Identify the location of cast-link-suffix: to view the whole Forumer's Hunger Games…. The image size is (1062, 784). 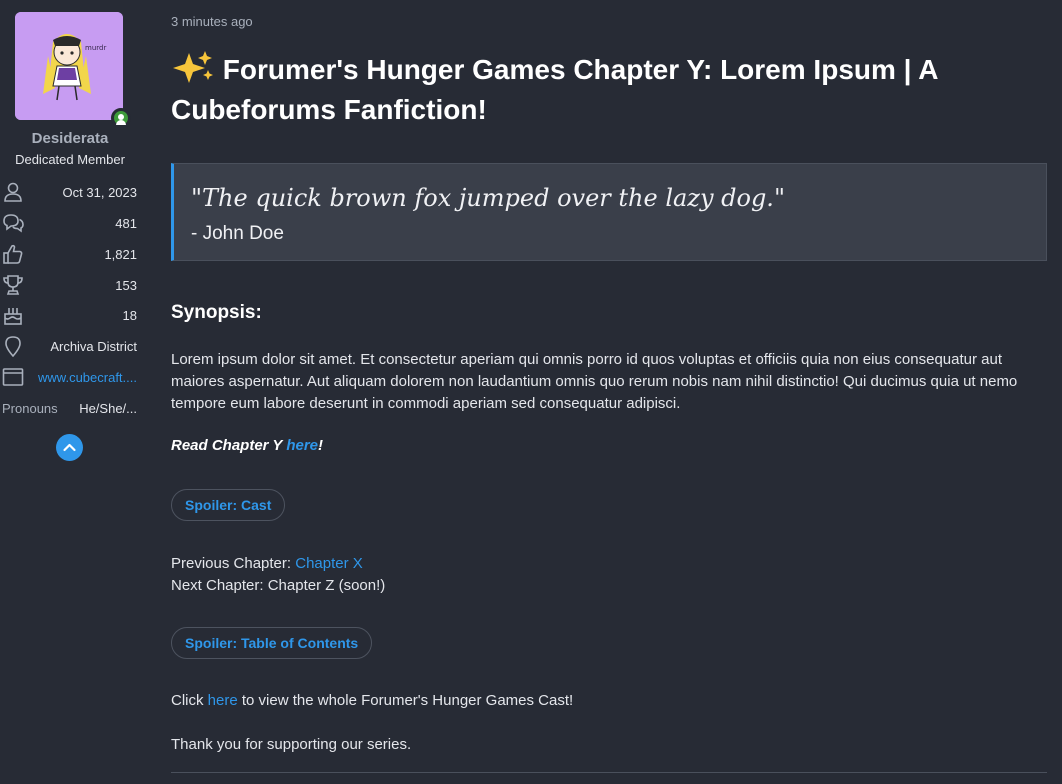
(405, 700).